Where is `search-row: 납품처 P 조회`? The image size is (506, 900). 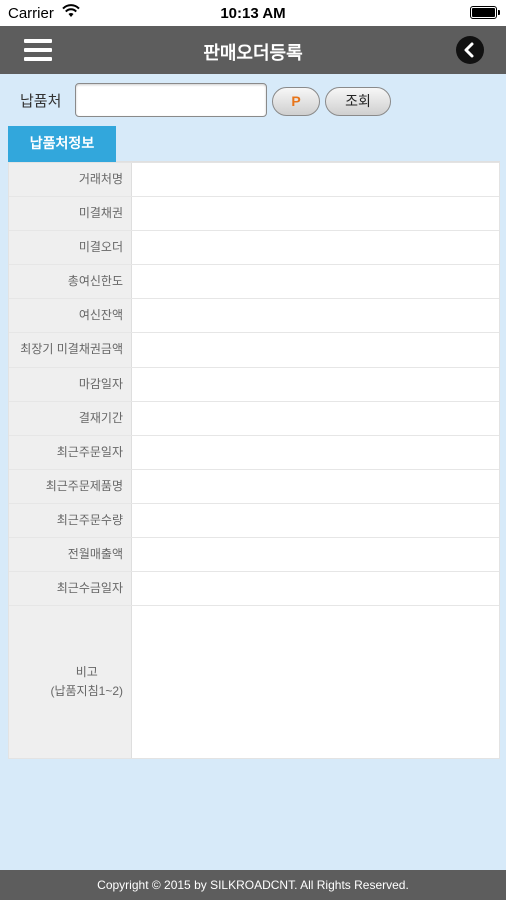 search-row: 납품처 P 조회 is located at coordinates (253, 101).